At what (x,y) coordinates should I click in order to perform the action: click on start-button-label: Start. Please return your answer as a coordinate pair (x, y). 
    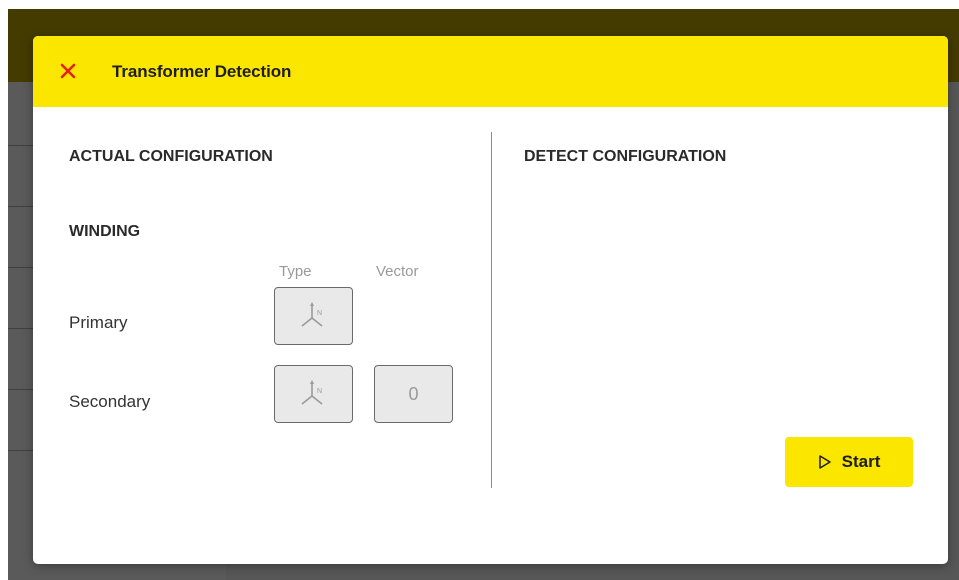
    Looking at the image, I should click on (861, 461).